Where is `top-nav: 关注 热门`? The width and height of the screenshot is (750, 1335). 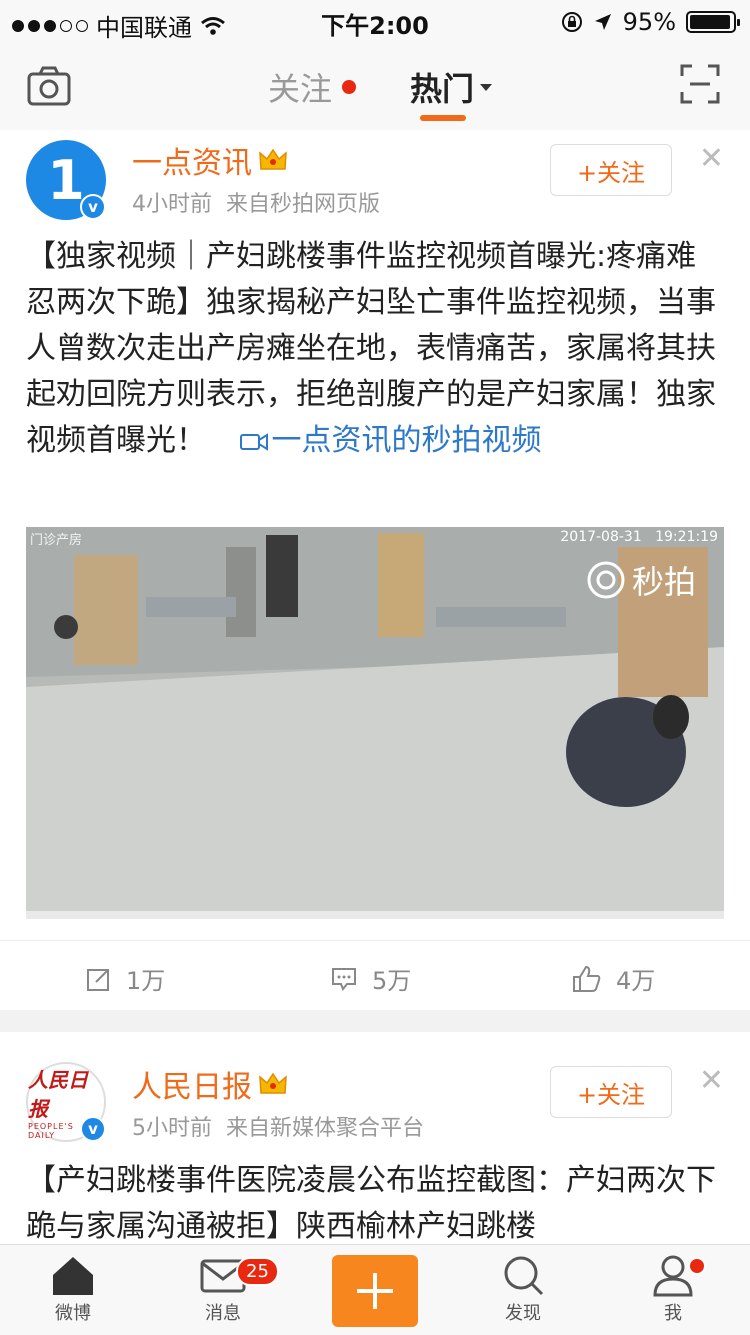 top-nav: 关注 热门 is located at coordinates (375, 86).